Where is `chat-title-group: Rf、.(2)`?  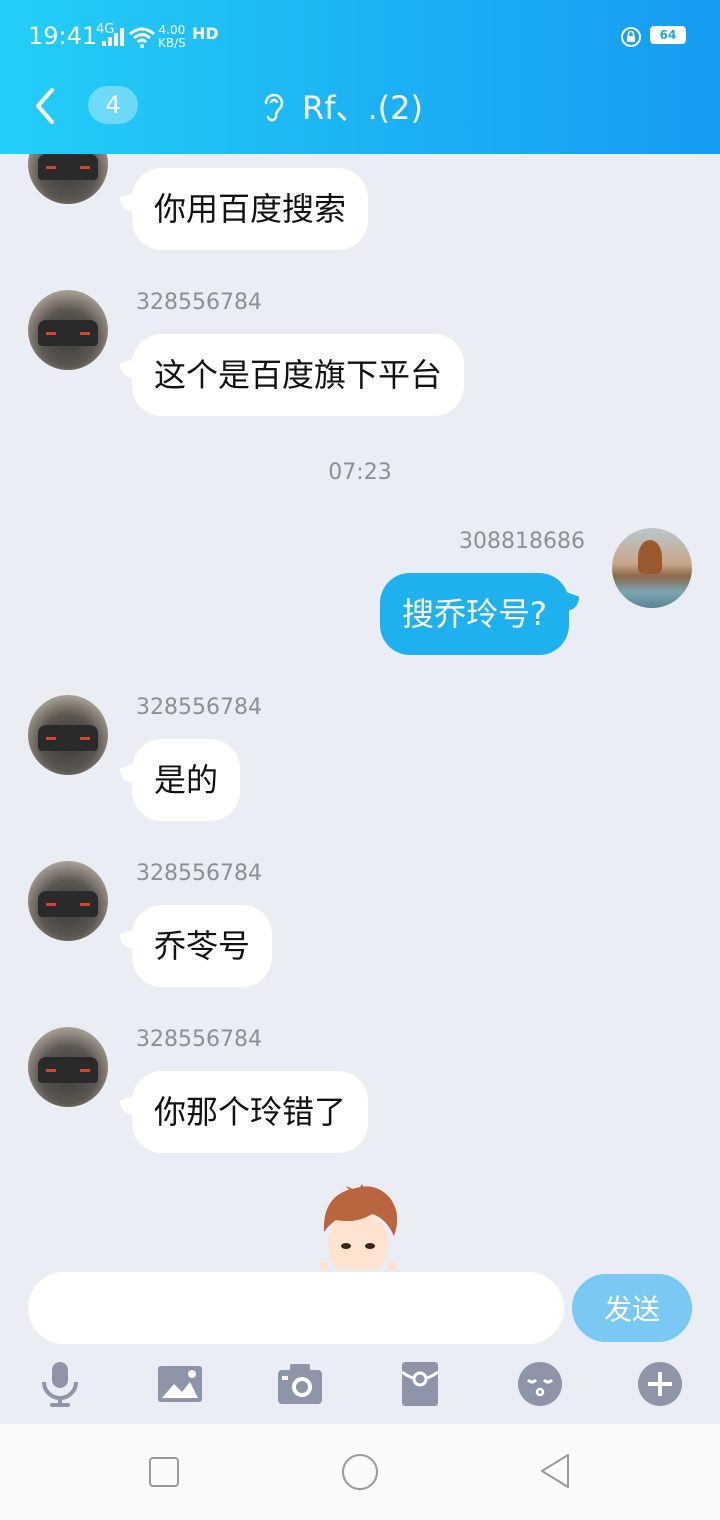
chat-title-group: Rf、.(2) is located at coordinates (341, 106).